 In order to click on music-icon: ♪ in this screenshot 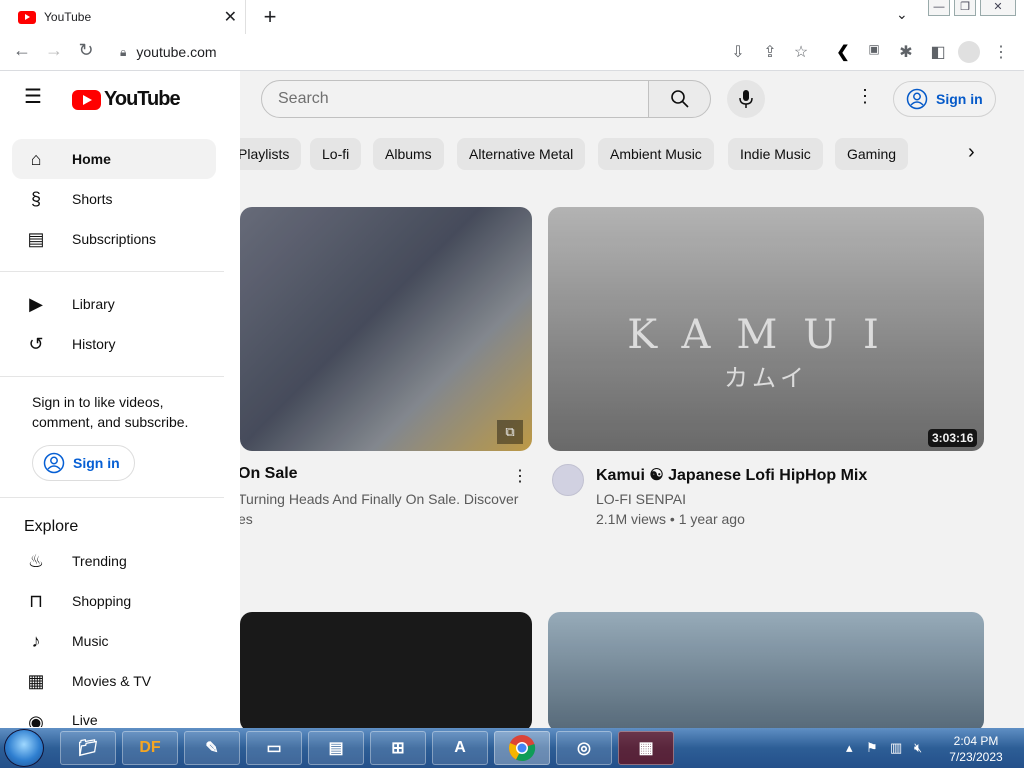, I will do `click(36, 640)`.